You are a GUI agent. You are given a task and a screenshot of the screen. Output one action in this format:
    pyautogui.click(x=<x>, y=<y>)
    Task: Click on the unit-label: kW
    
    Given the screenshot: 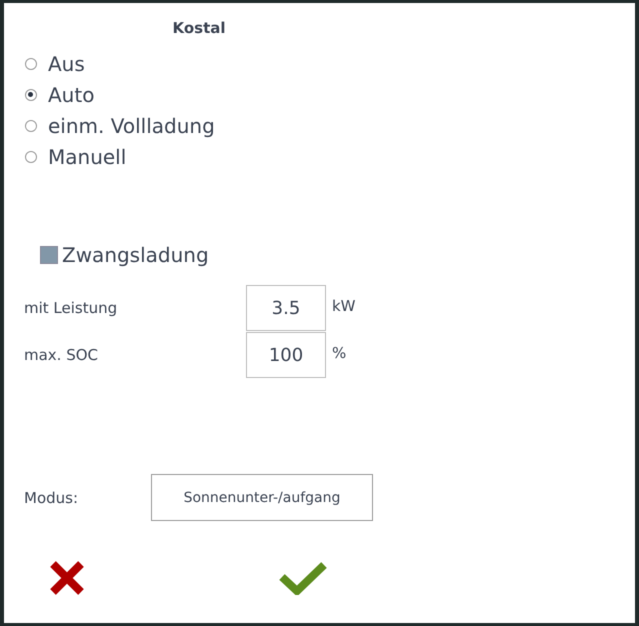 What is the action you would take?
    pyautogui.click(x=344, y=306)
    